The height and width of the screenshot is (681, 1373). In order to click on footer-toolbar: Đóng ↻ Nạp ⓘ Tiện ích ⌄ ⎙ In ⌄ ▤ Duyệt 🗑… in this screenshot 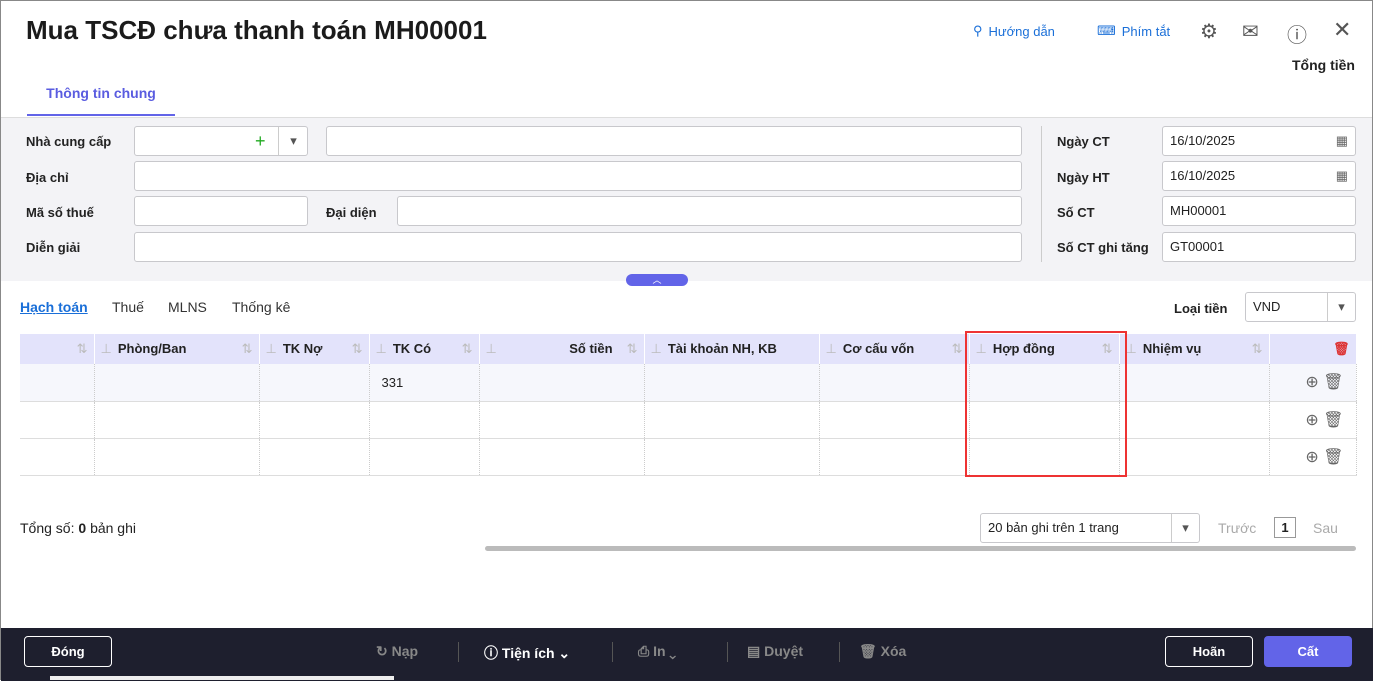, I will do `click(687, 654)`.